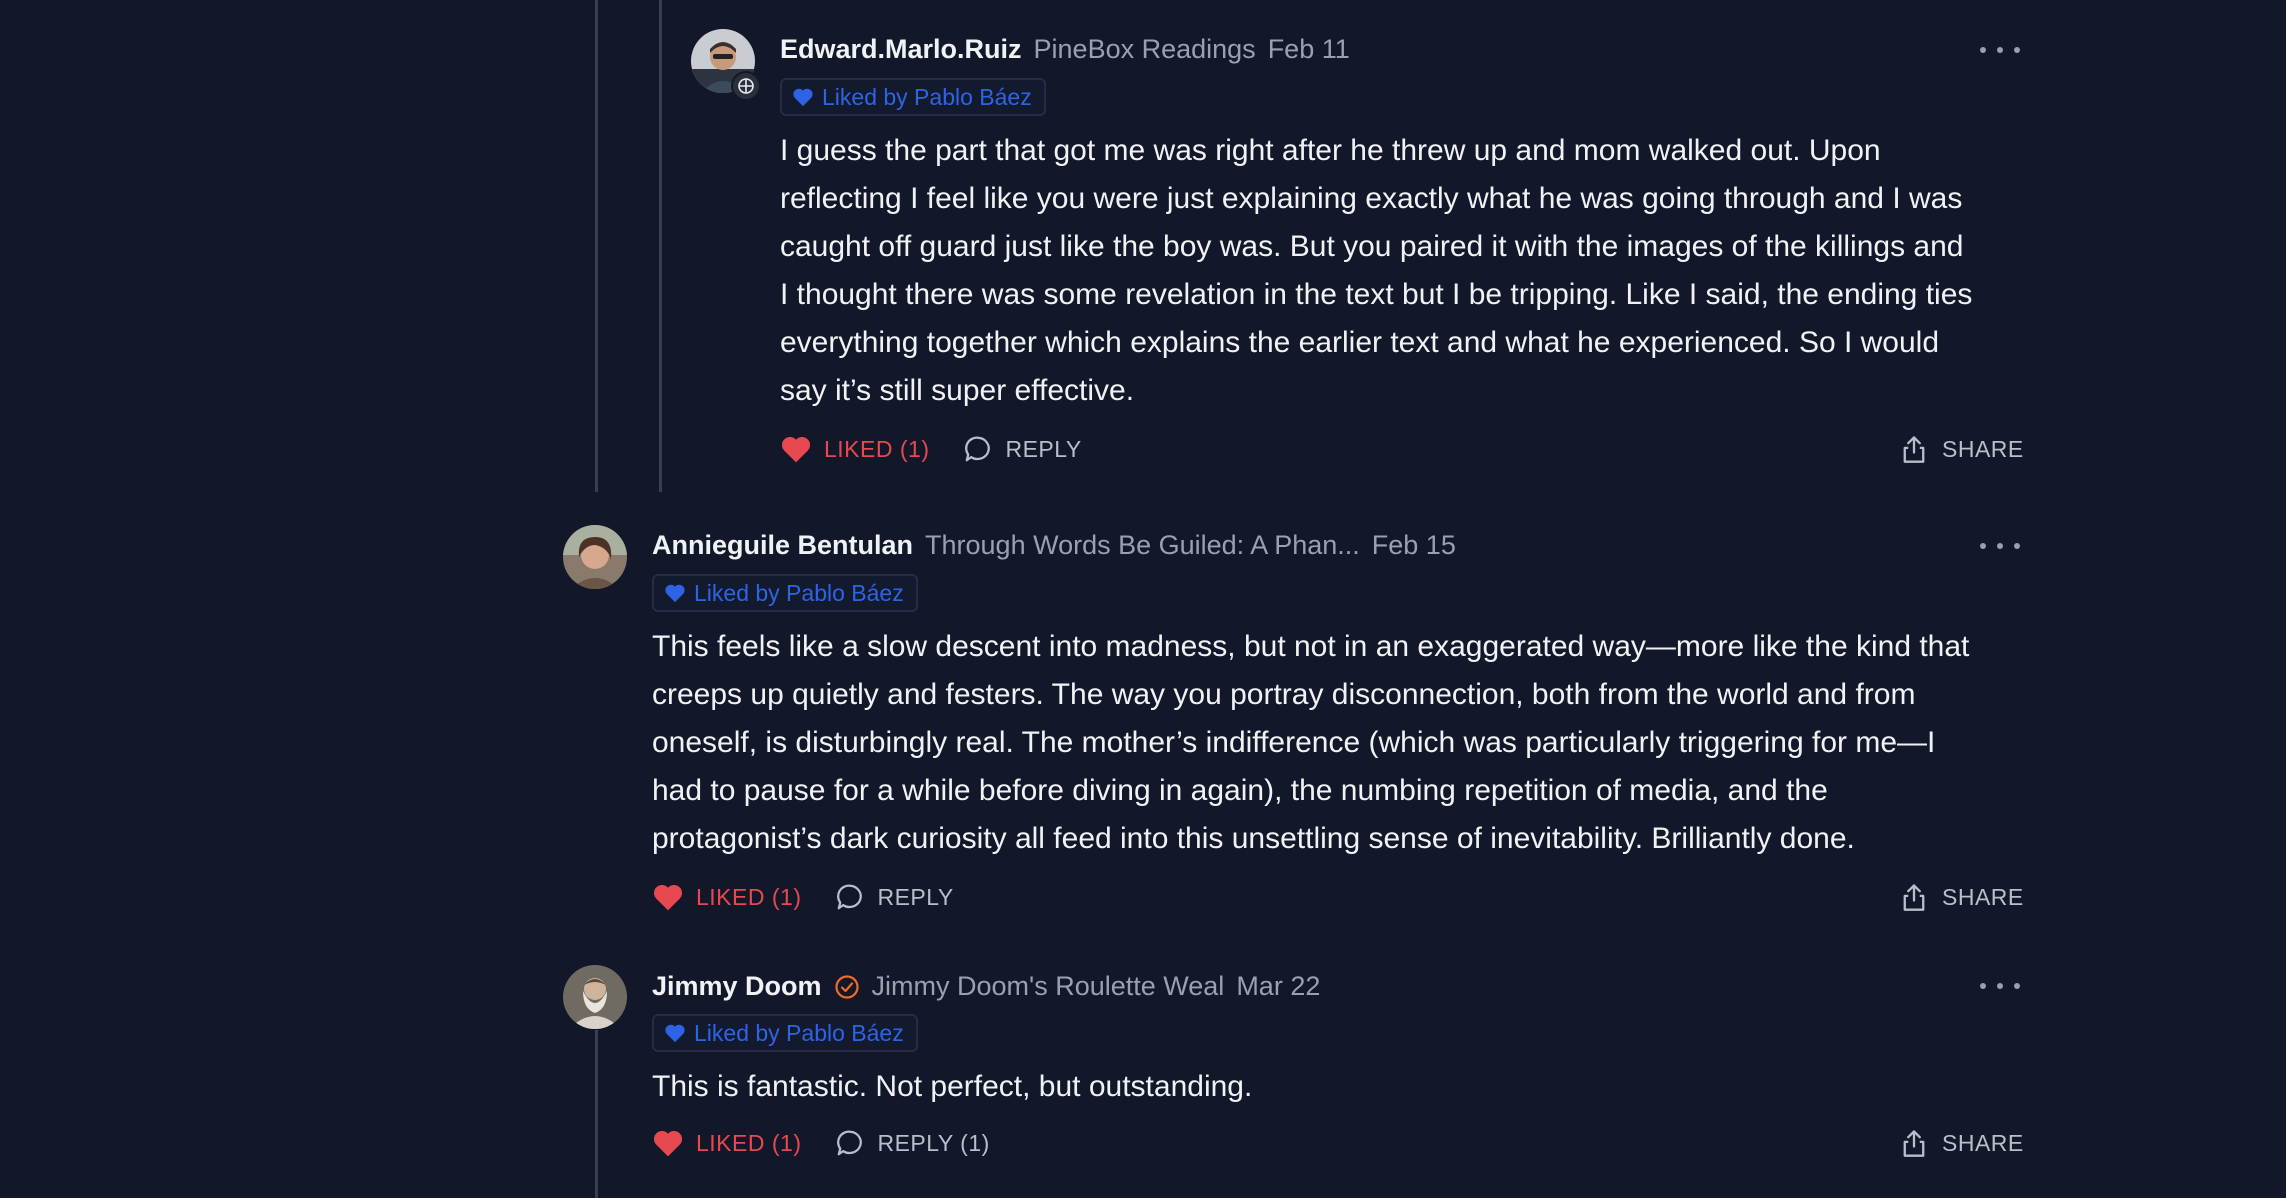 The height and width of the screenshot is (1198, 2286). I want to click on verified-check-icon, so click(846, 986).